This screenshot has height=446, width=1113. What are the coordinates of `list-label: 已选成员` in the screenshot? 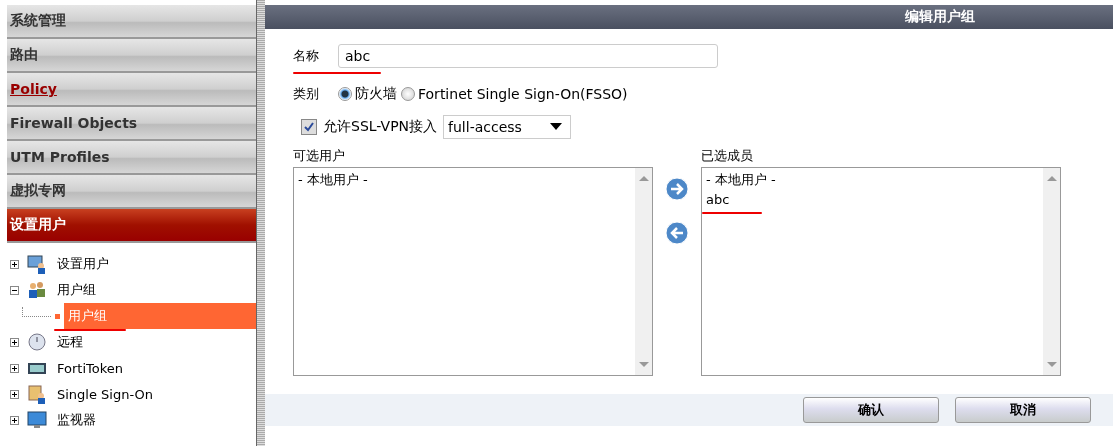 It's located at (727, 156).